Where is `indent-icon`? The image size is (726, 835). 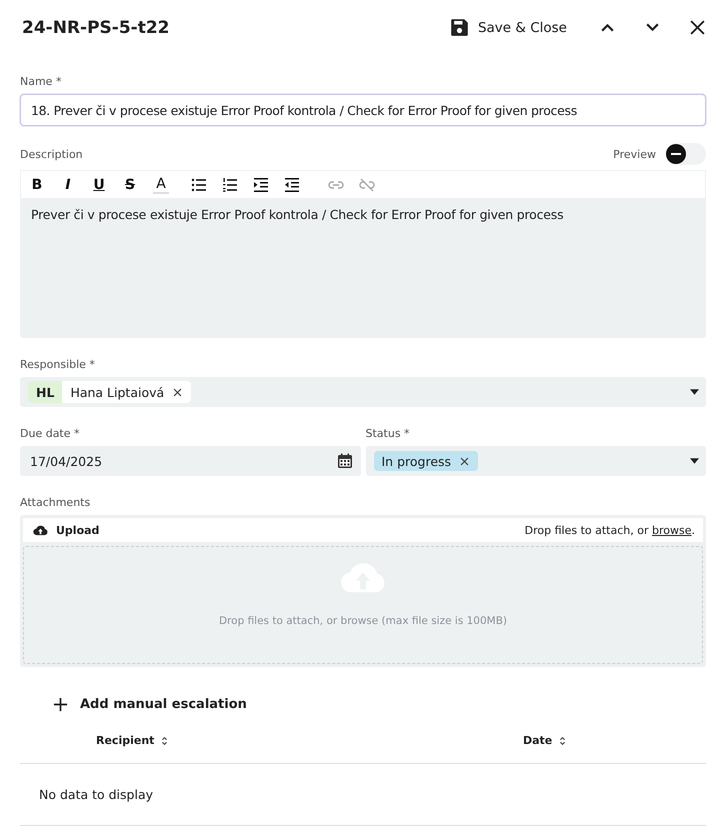 indent-icon is located at coordinates (261, 184).